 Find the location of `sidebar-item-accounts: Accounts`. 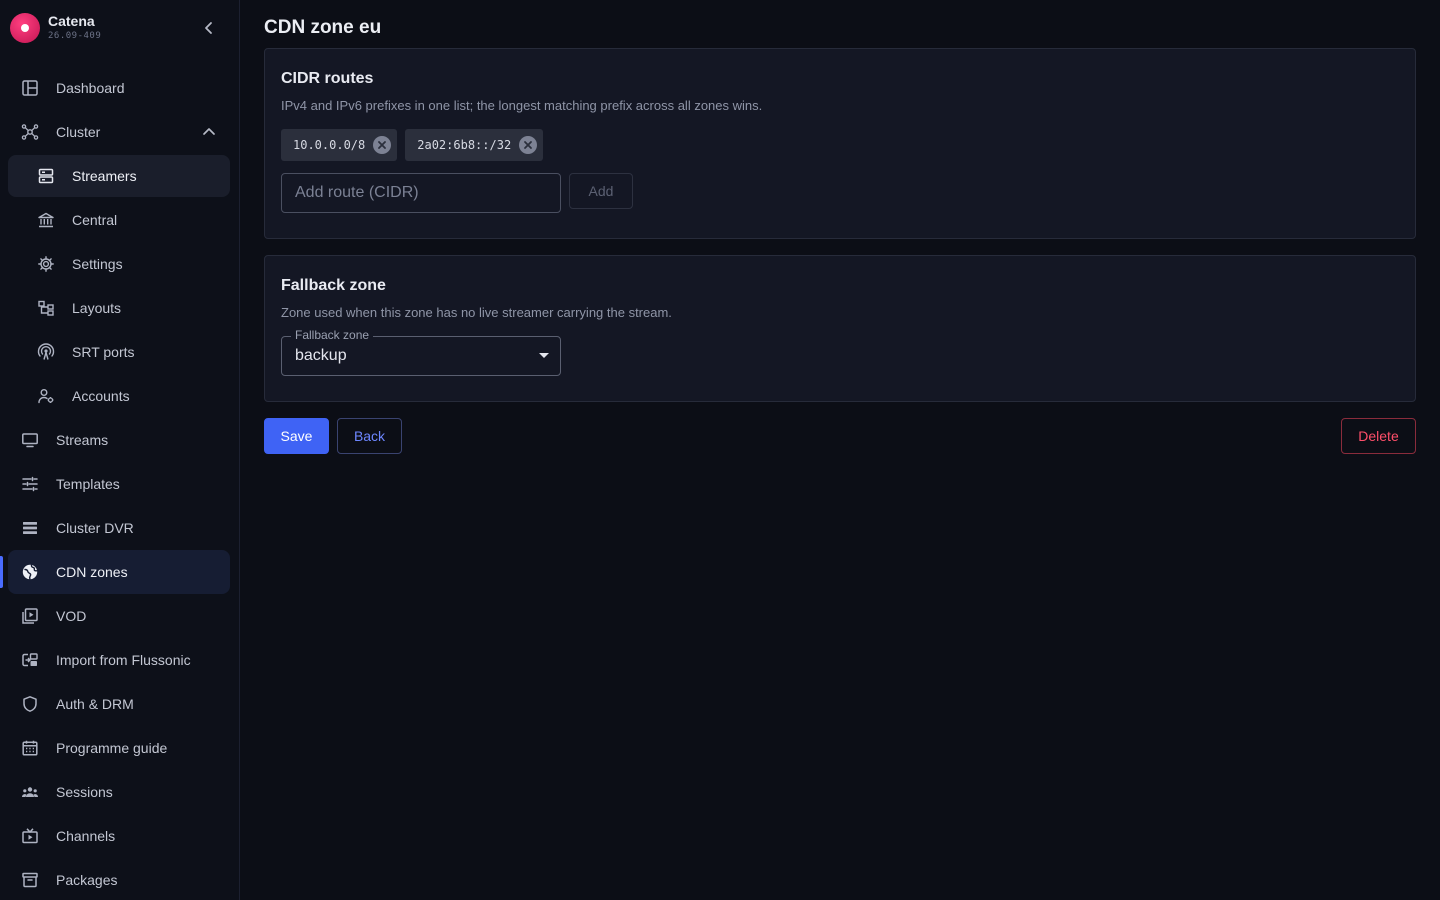

sidebar-item-accounts: Accounts is located at coordinates (119, 396).